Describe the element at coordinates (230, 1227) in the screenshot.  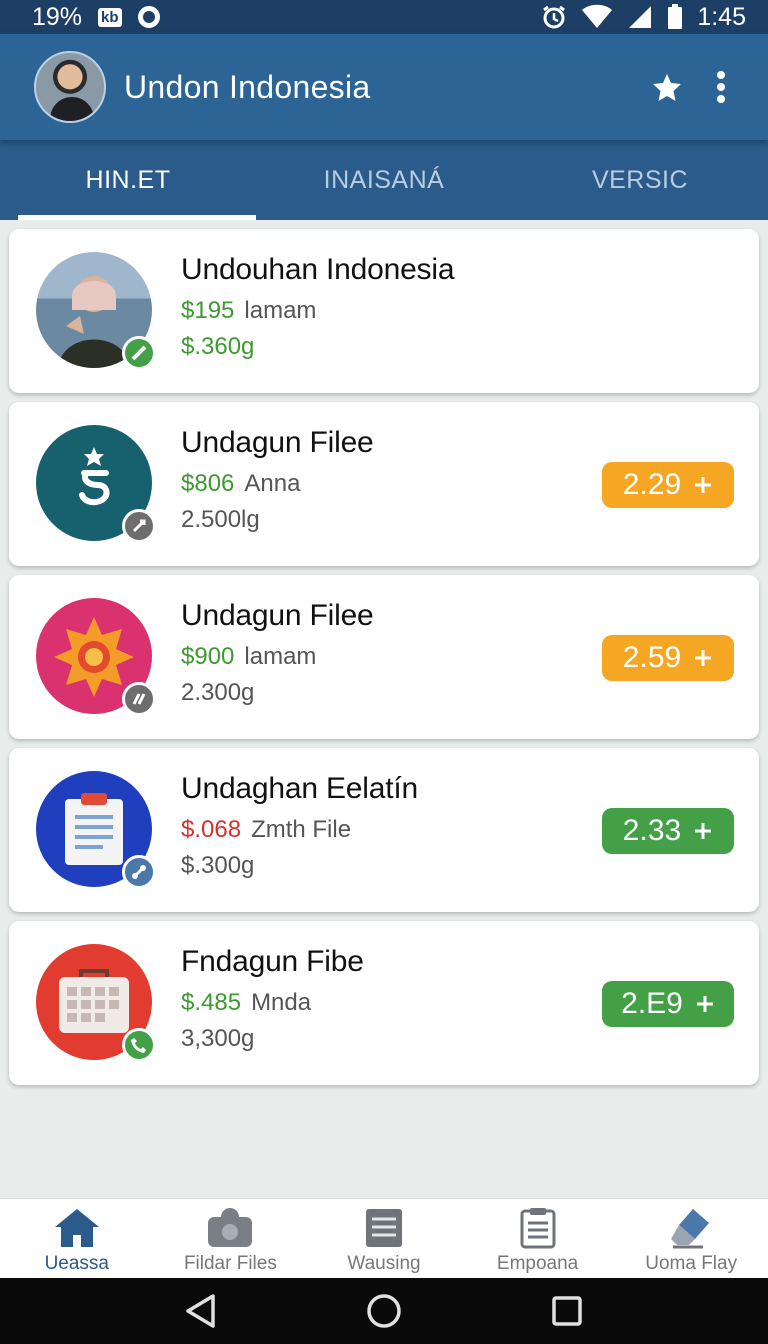
I see `camera-icon` at that location.